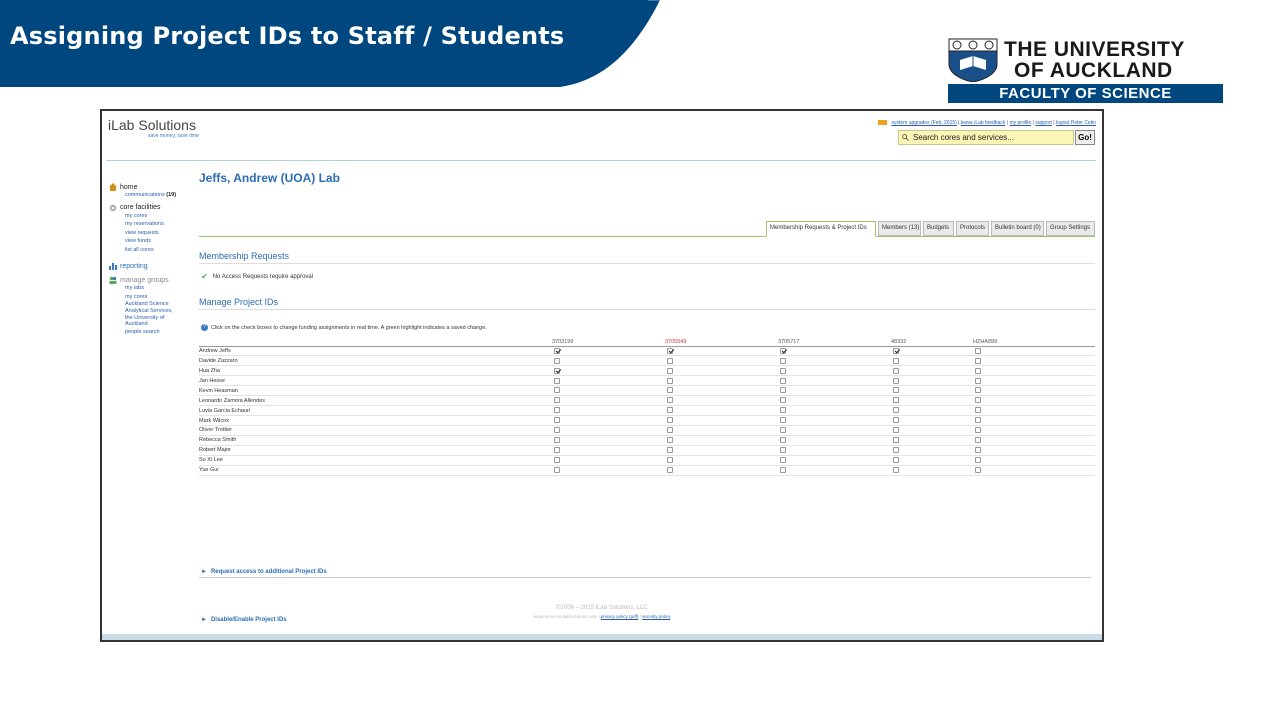 This screenshot has width=1280, height=720. What do you see at coordinates (154, 332) in the screenshot?
I see `sidebar-item-people-search: people search` at bounding box center [154, 332].